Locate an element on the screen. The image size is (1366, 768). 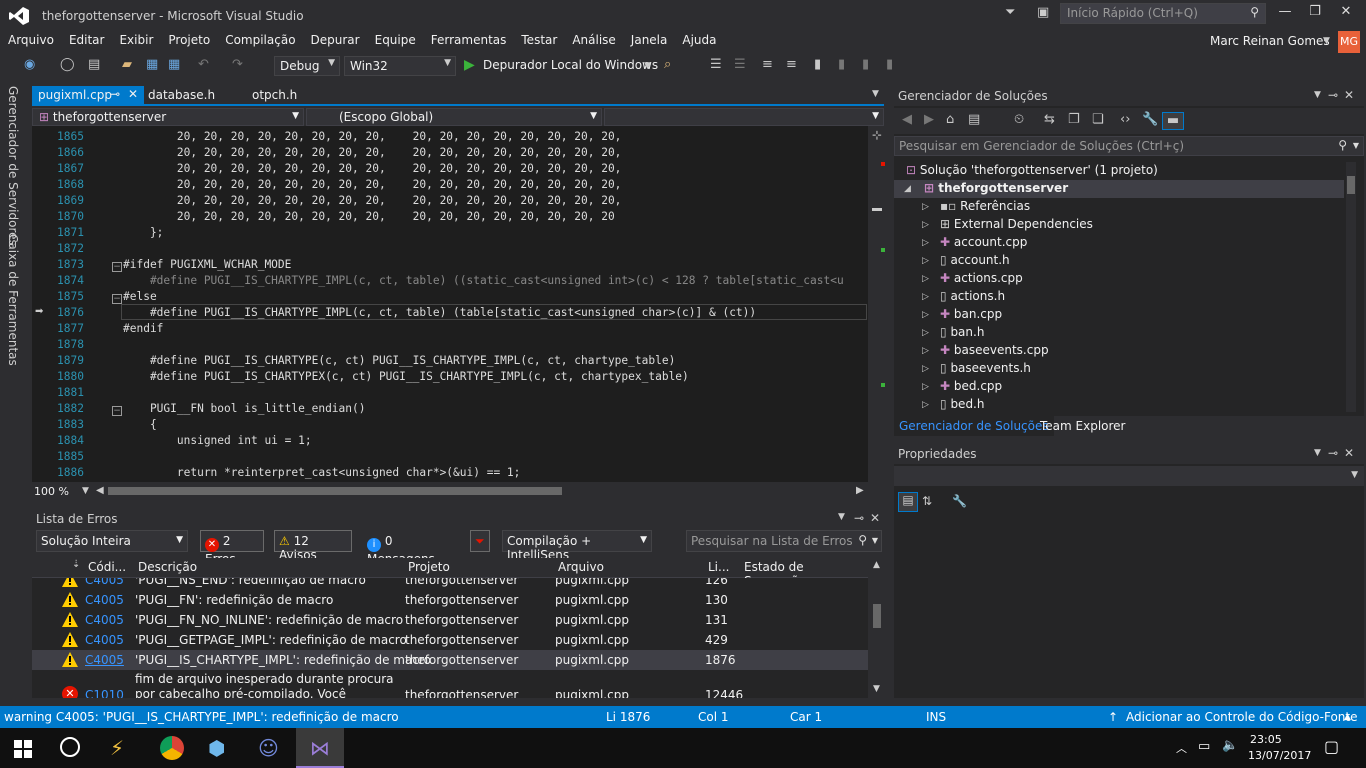
error-list-scrollbar: ▲ ▼ is located at coordinates (877, 628).